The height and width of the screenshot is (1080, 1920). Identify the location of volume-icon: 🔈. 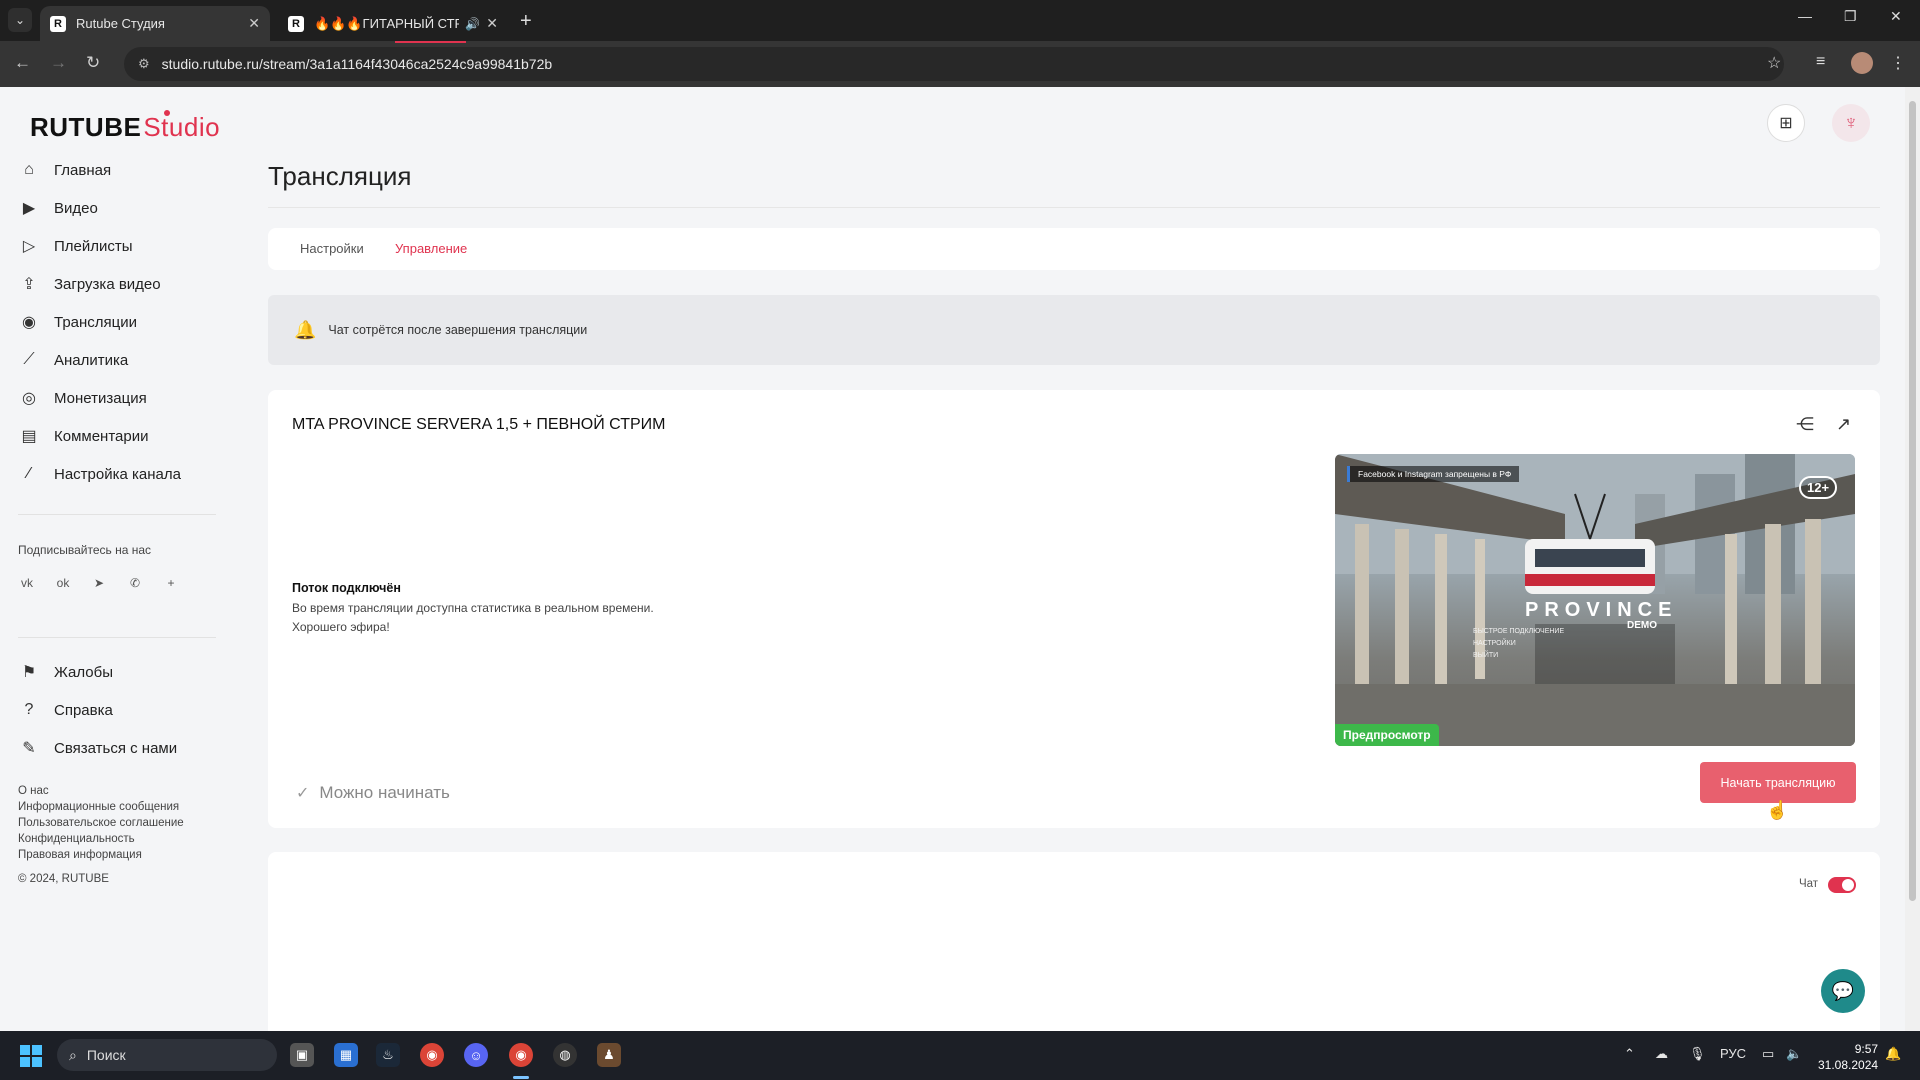
(1794, 1054).